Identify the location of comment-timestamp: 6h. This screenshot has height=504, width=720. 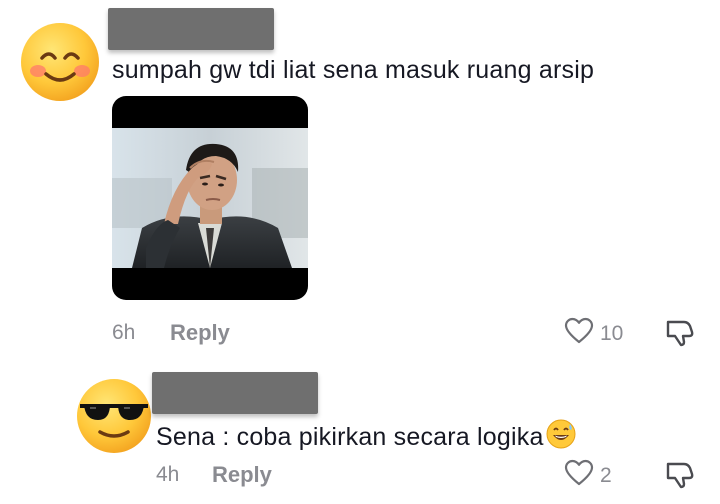
(124, 332).